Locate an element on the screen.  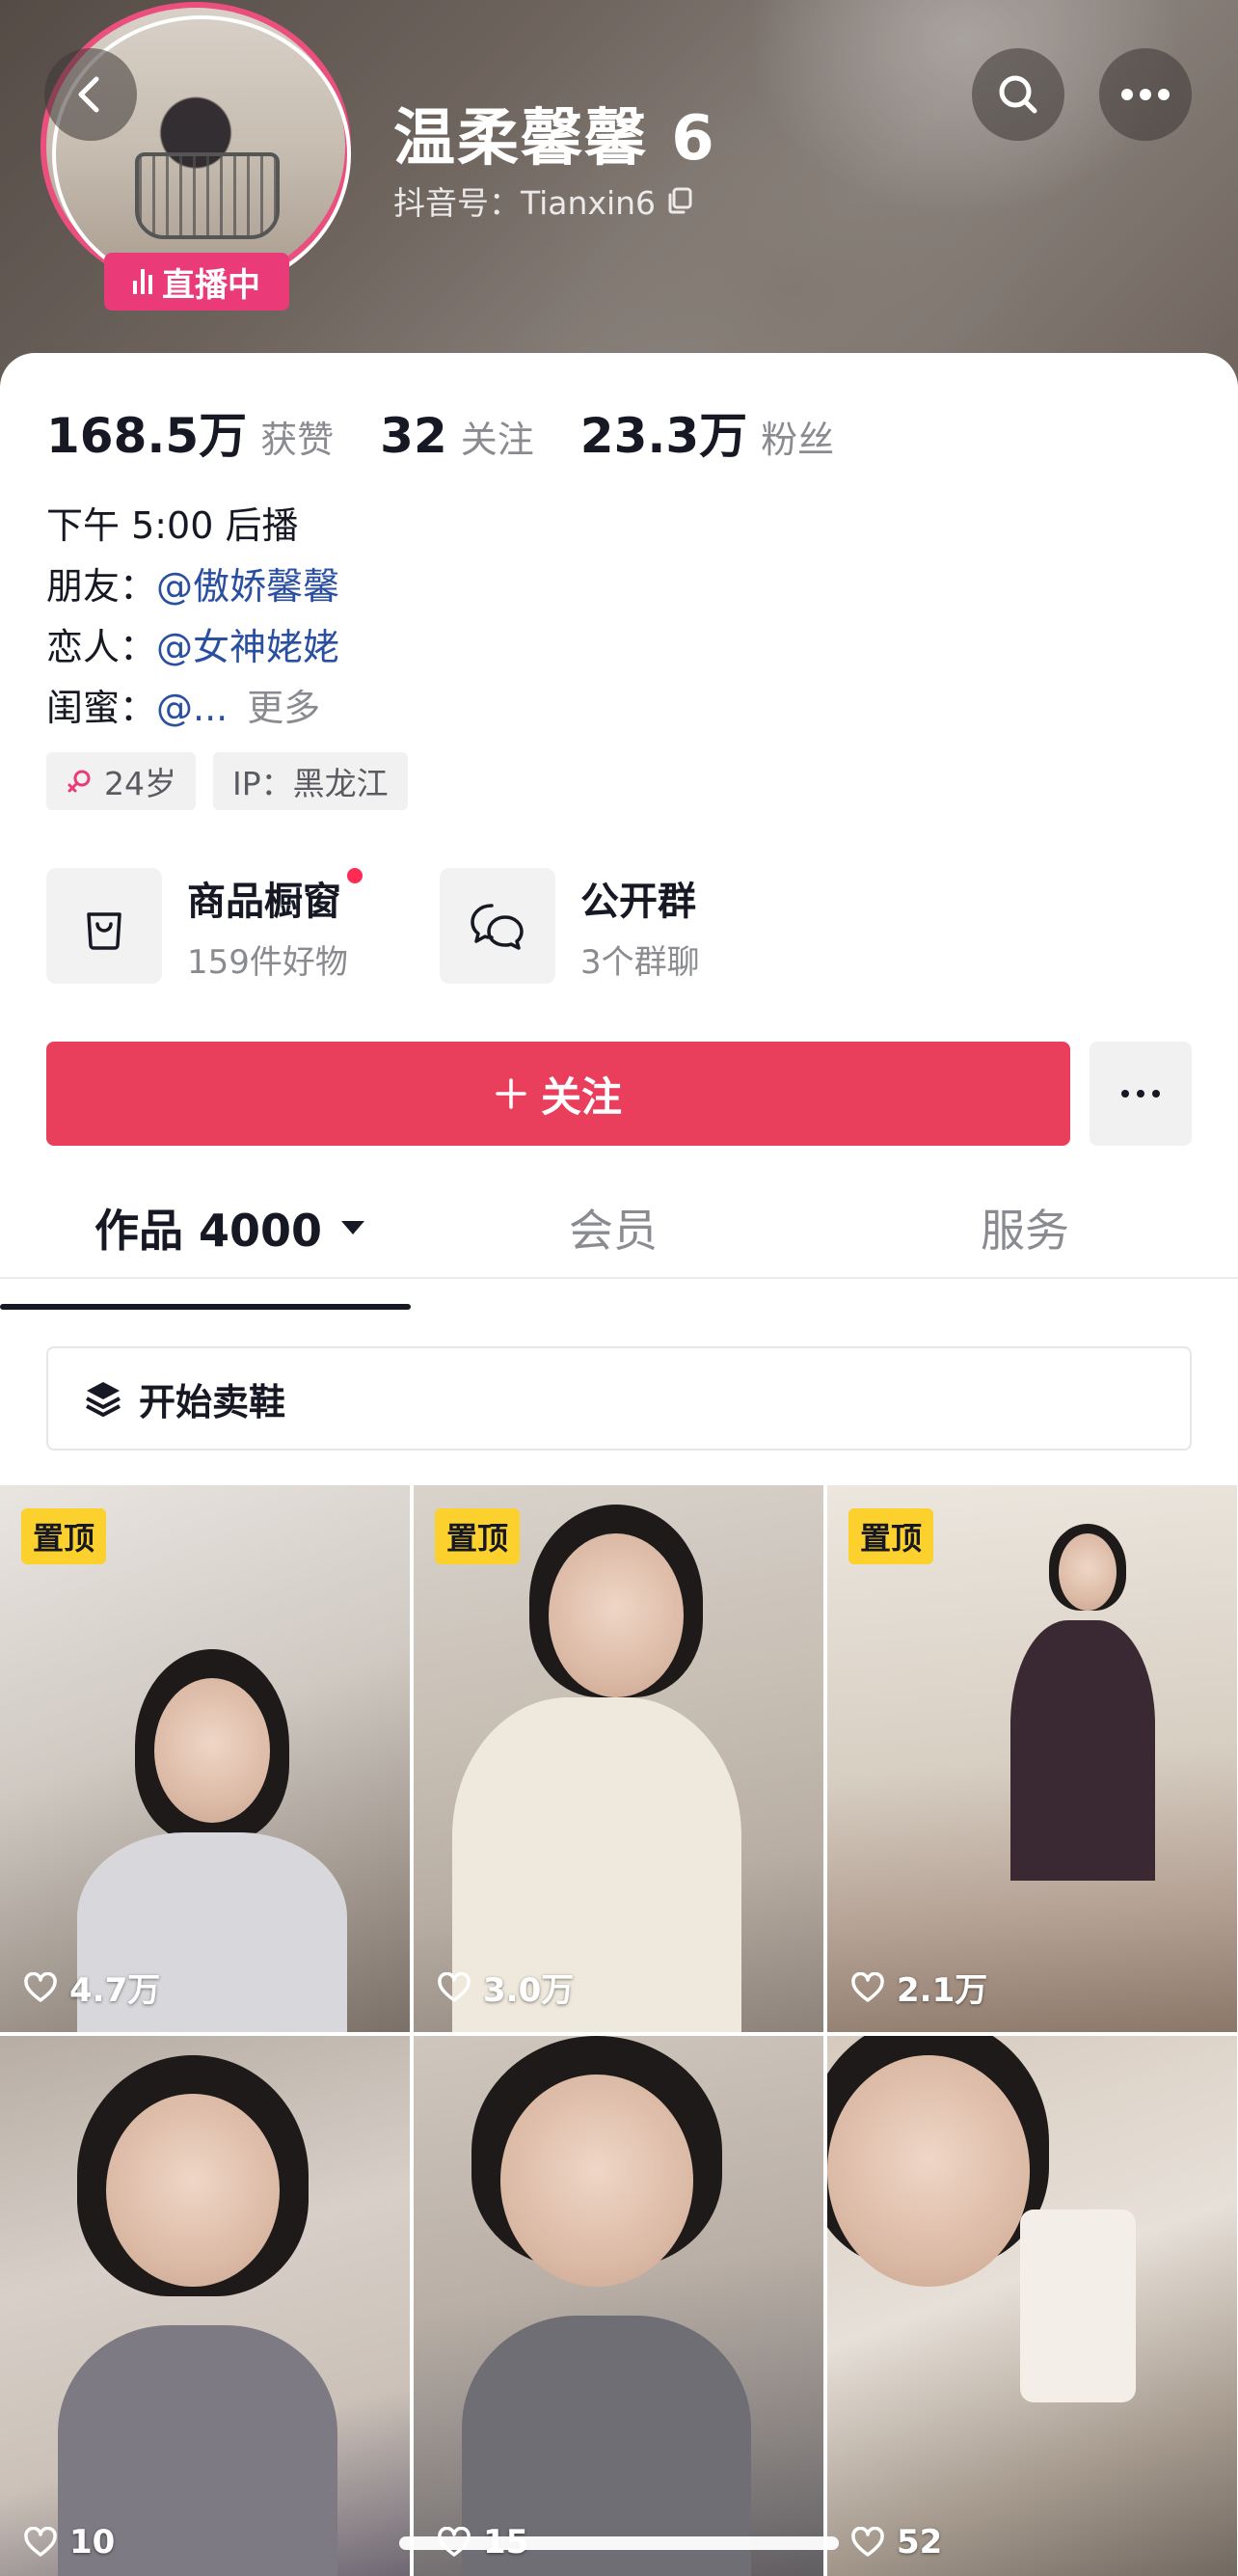
follow-button-label: 关注 is located at coordinates (581, 1096).